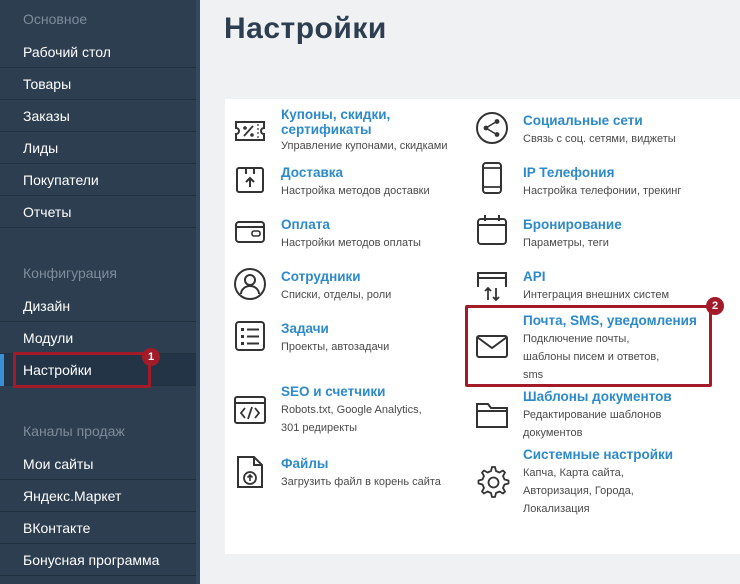 The height and width of the screenshot is (584, 740). What do you see at coordinates (305, 225) in the screenshot?
I see `tile-payment-title: Оплата` at bounding box center [305, 225].